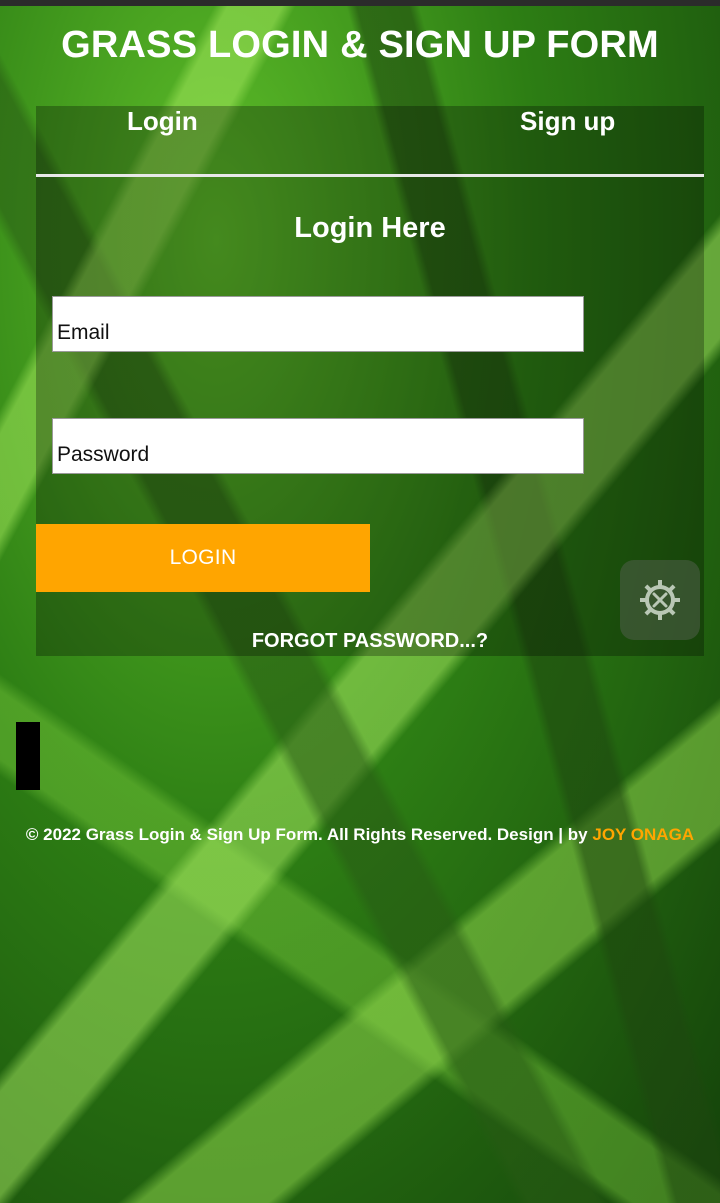 Image resolution: width=720 pixels, height=1203 pixels. I want to click on top-status-bar, so click(360, 3).